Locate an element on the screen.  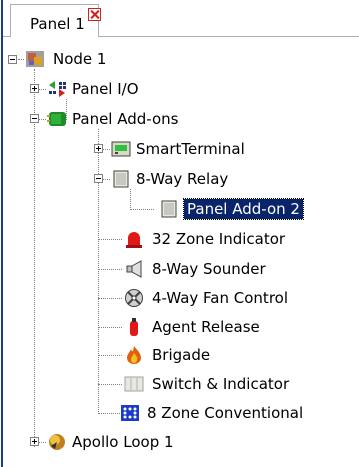
zone-panel-icon is located at coordinates (130, 413).